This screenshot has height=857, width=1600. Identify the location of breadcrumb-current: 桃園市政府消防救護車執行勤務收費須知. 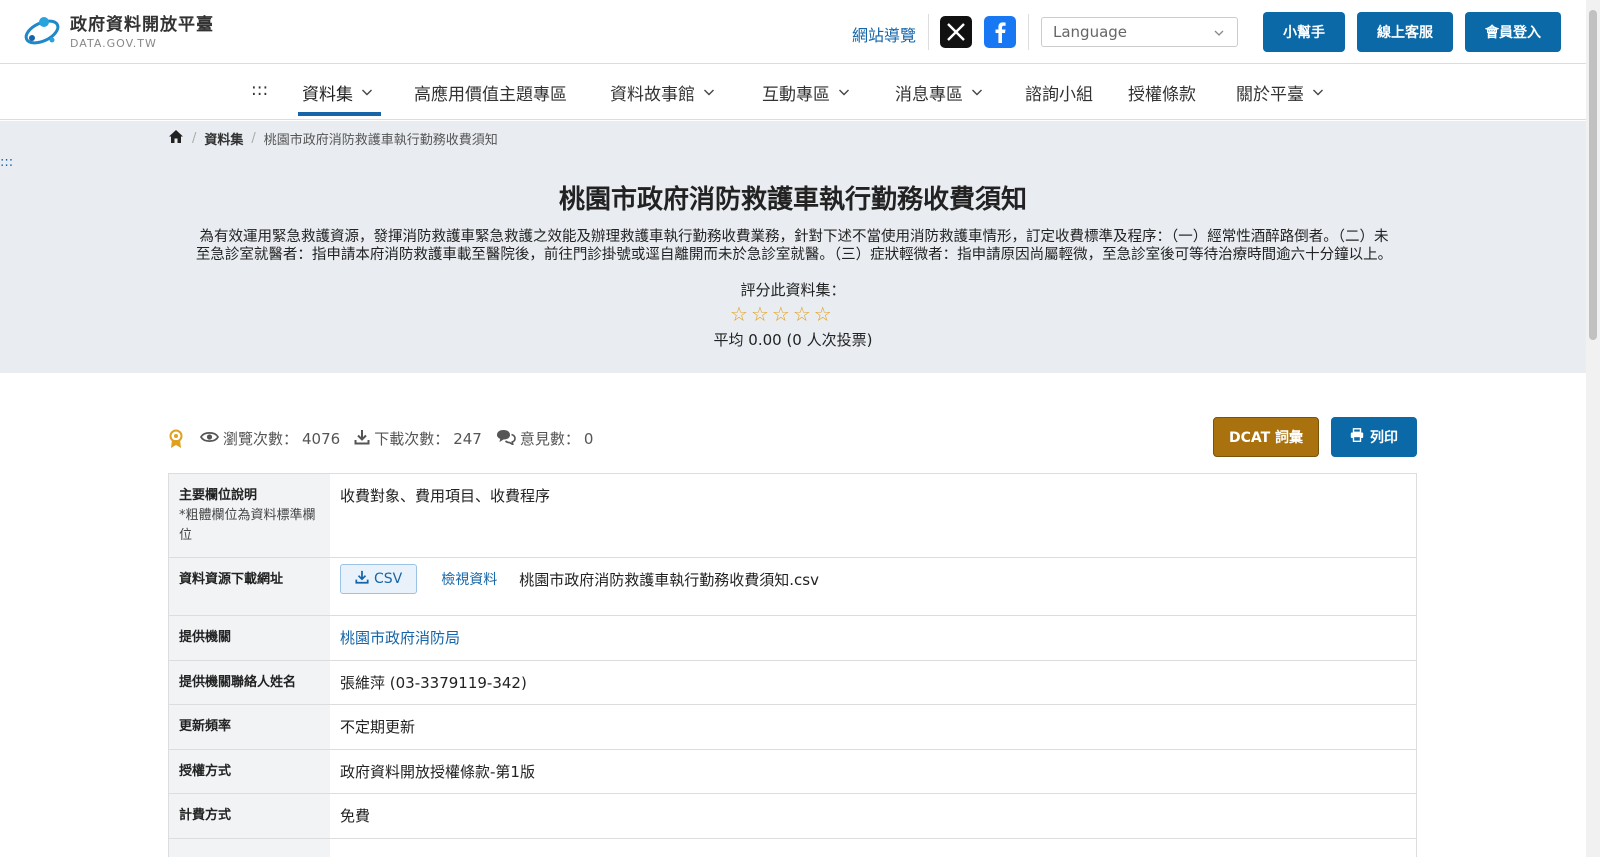
(380, 140).